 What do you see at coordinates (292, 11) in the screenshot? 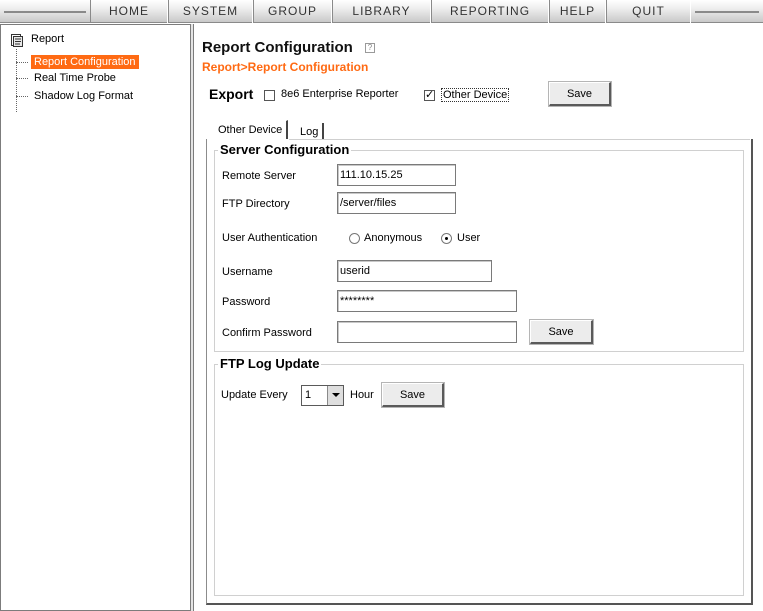
I see `menu-group: GROUP` at bounding box center [292, 11].